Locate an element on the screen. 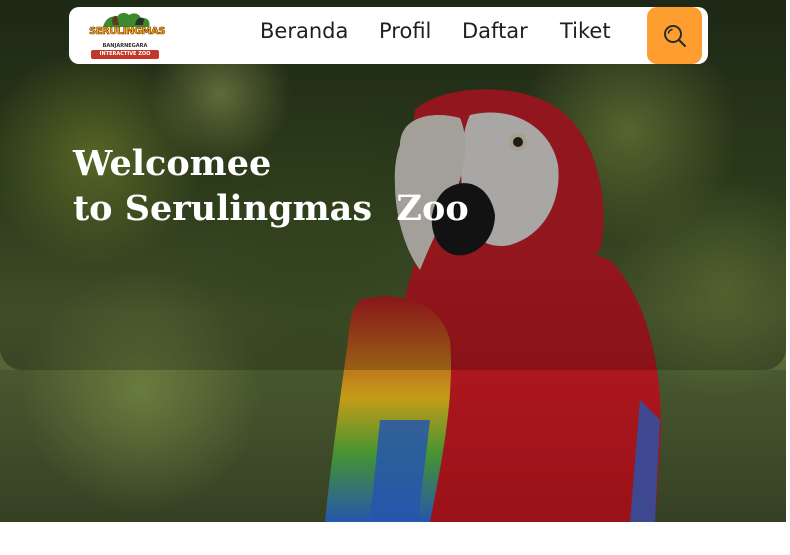 The image size is (790, 555). nav-link-tiket: Tiket is located at coordinates (585, 31).